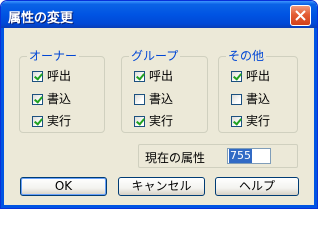 This screenshot has width=320, height=240. I want to click on group-other-label: その他, so click(246, 56).